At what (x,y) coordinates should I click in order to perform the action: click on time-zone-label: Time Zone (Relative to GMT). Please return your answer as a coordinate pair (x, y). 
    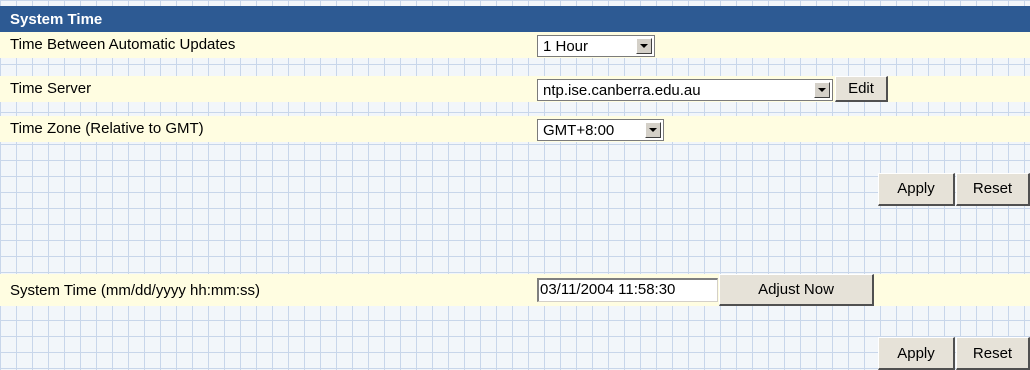
    Looking at the image, I should click on (107, 128).